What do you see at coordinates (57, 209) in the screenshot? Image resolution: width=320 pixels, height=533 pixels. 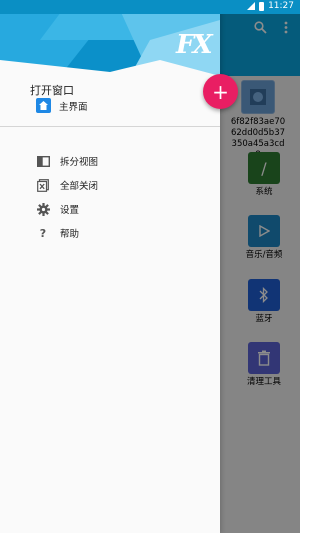 I see `menu-item-settings: 设置` at bounding box center [57, 209].